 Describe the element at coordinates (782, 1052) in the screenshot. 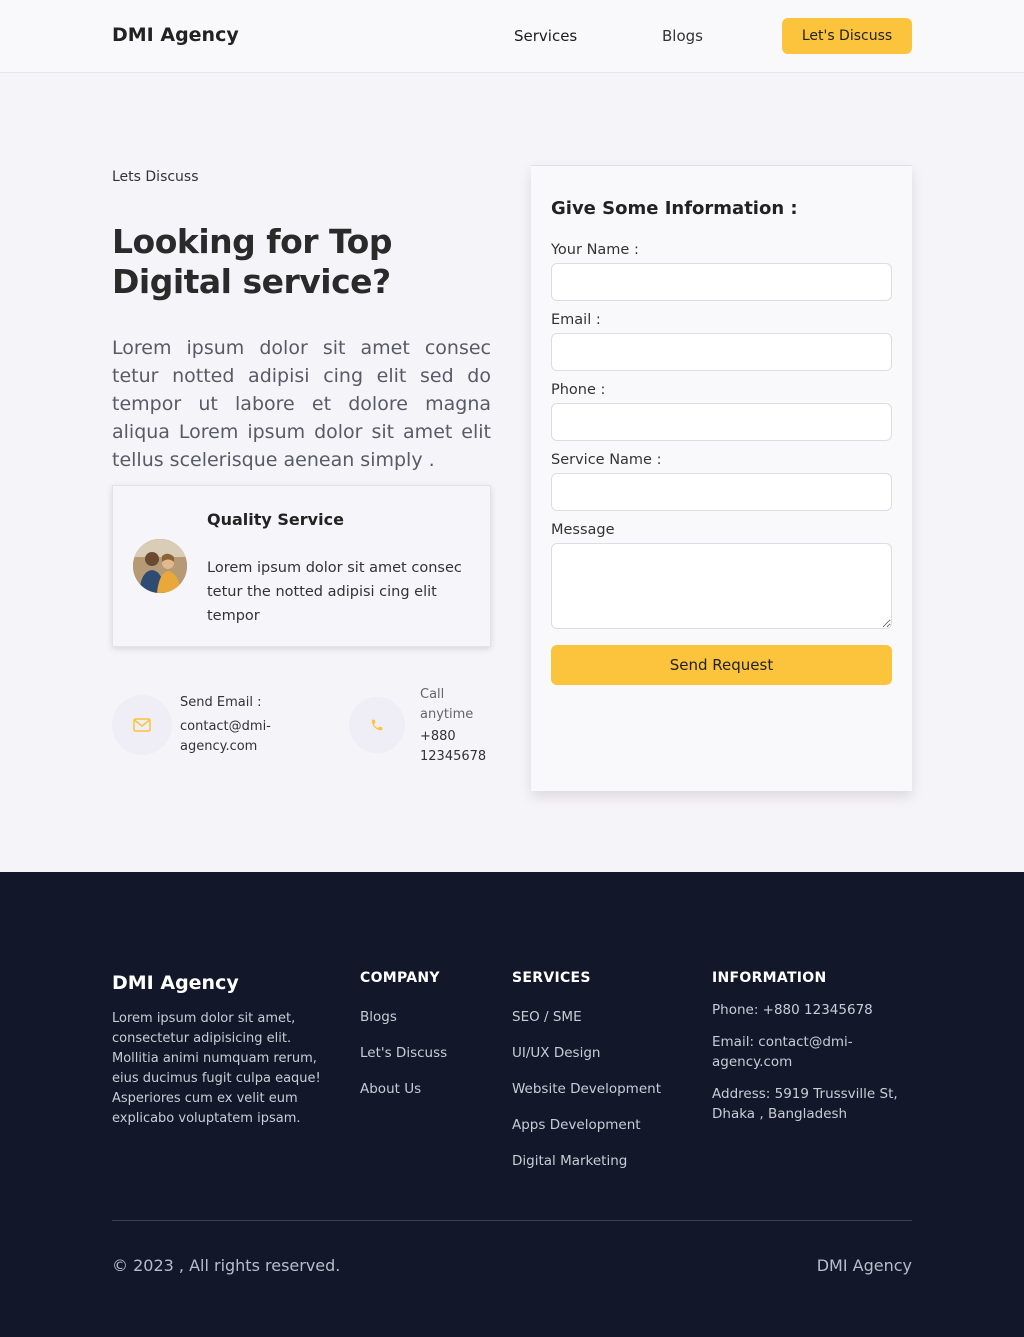

I see `footer-email: Email: contact@dmi-agency.com` at that location.